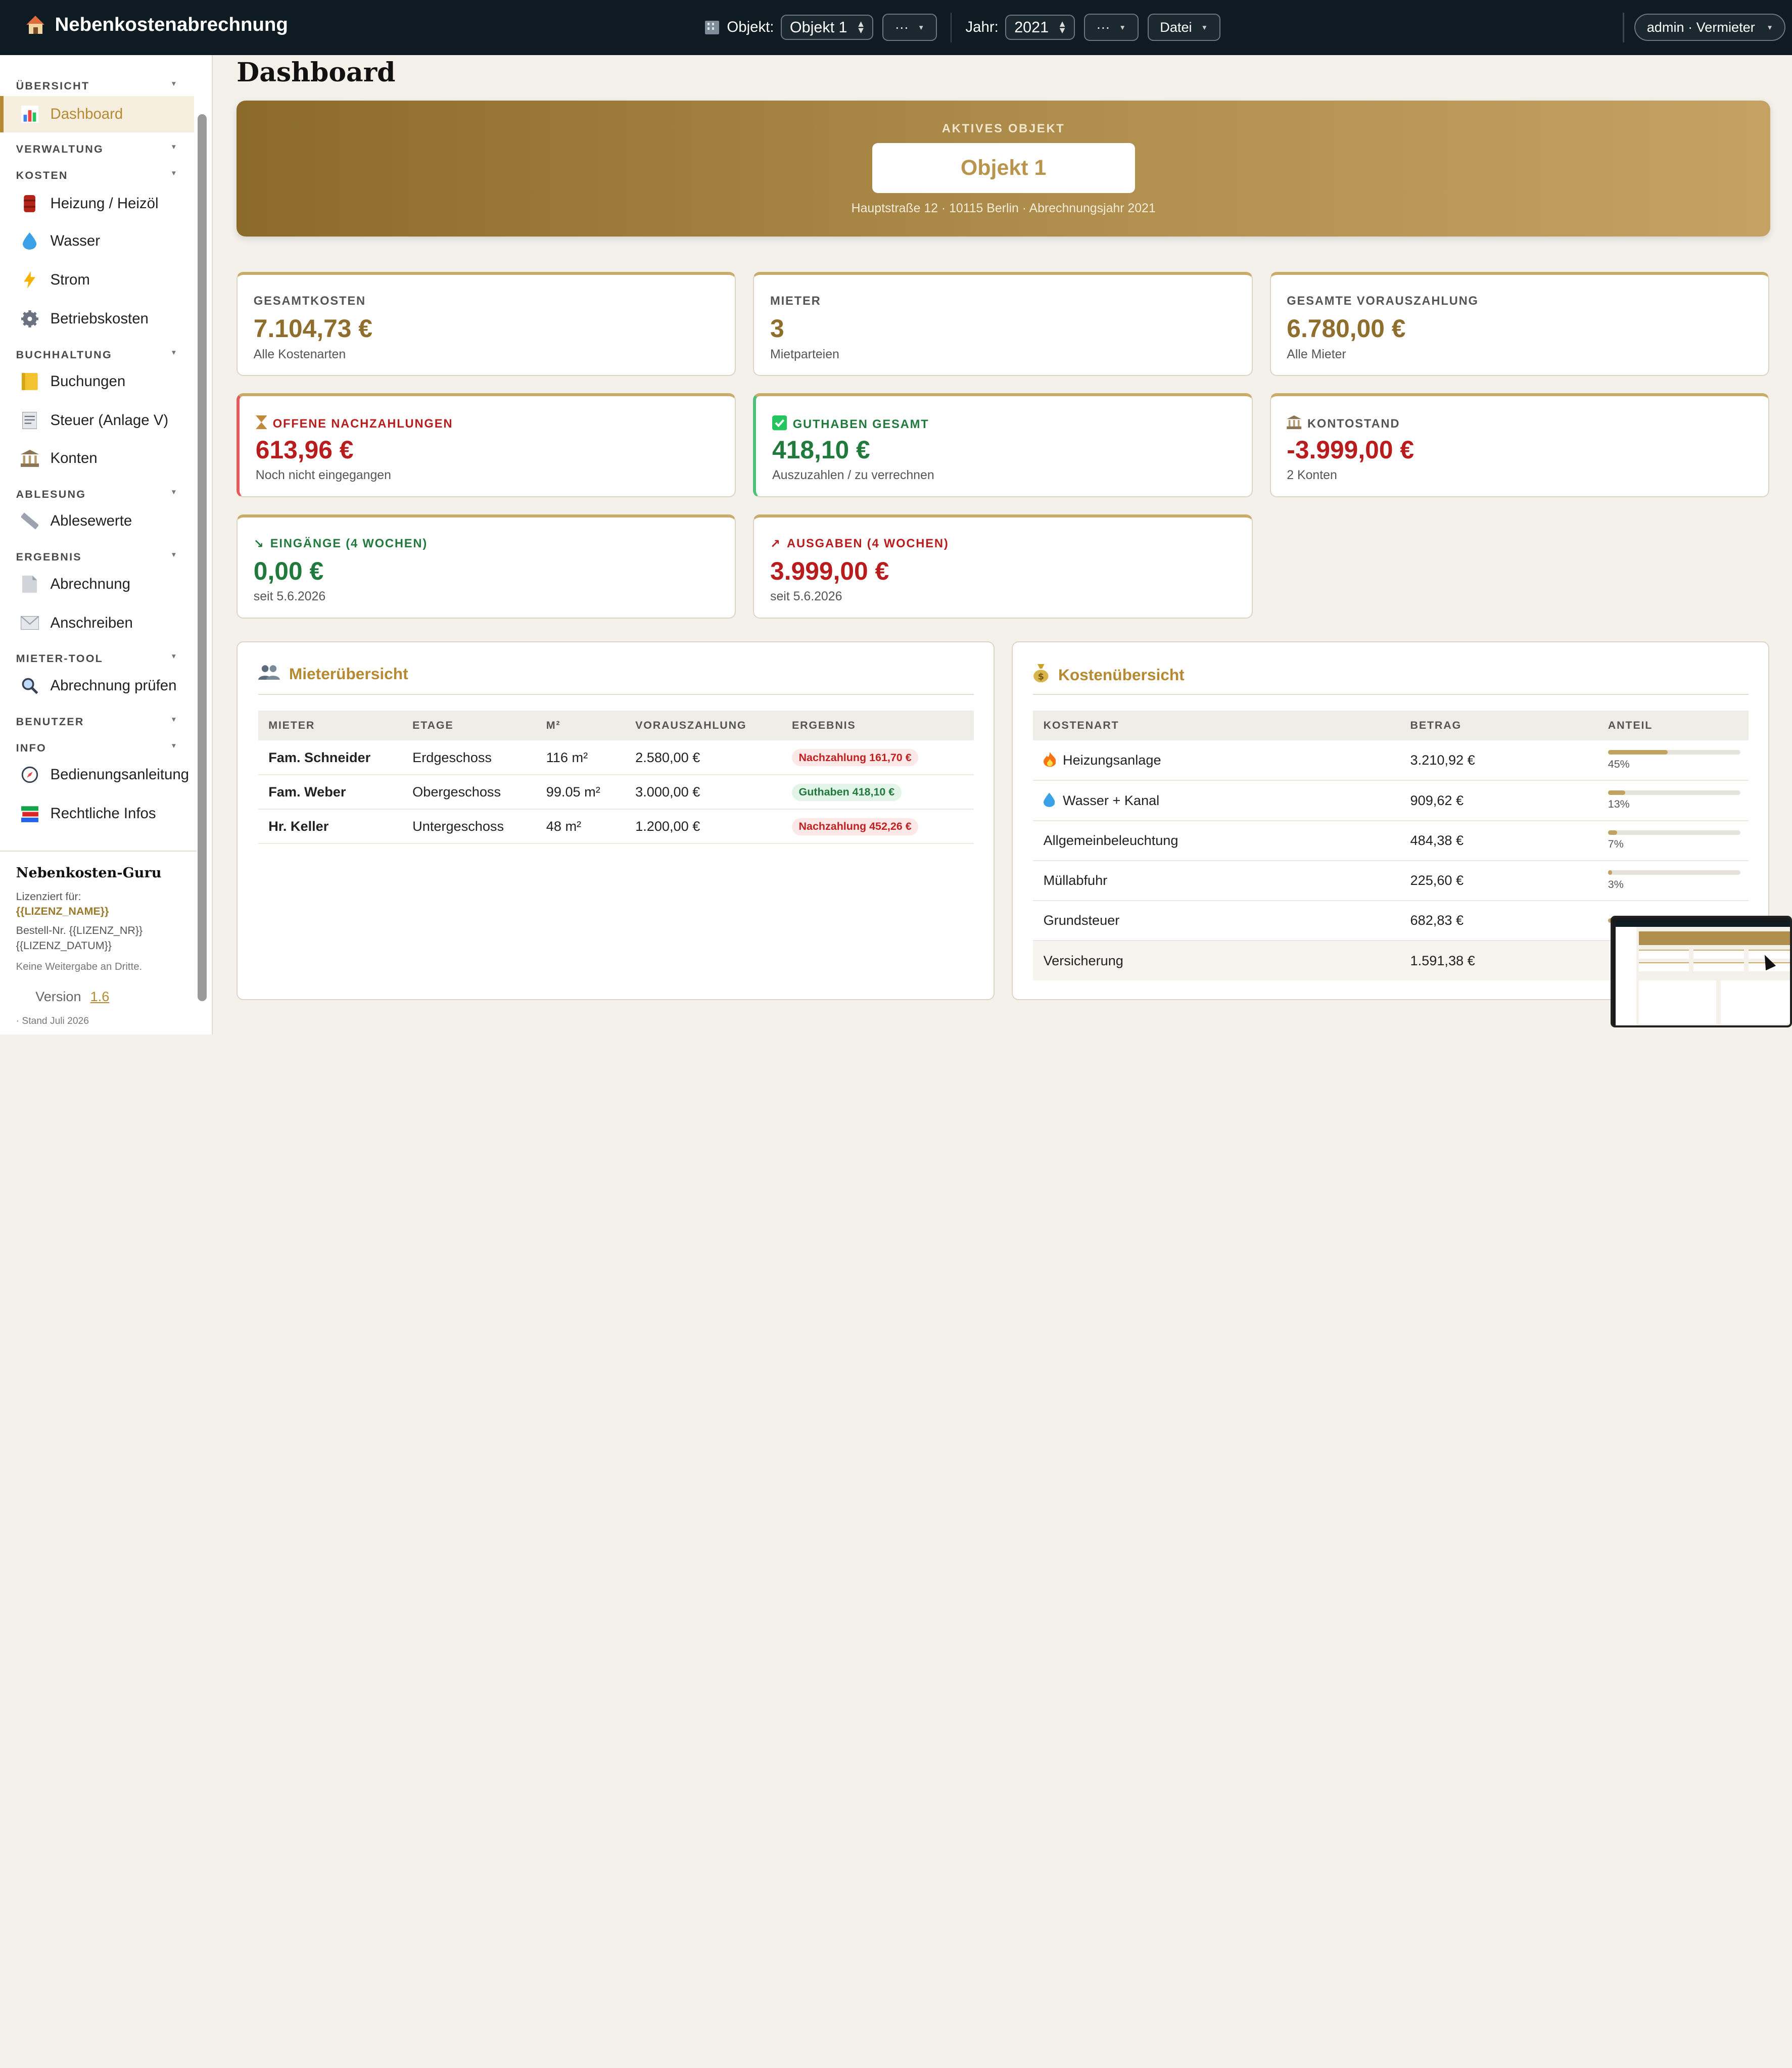 The width and height of the screenshot is (1792, 2068). Describe the element at coordinates (1619, 804) in the screenshot. I see `share-percent: 13%` at that location.